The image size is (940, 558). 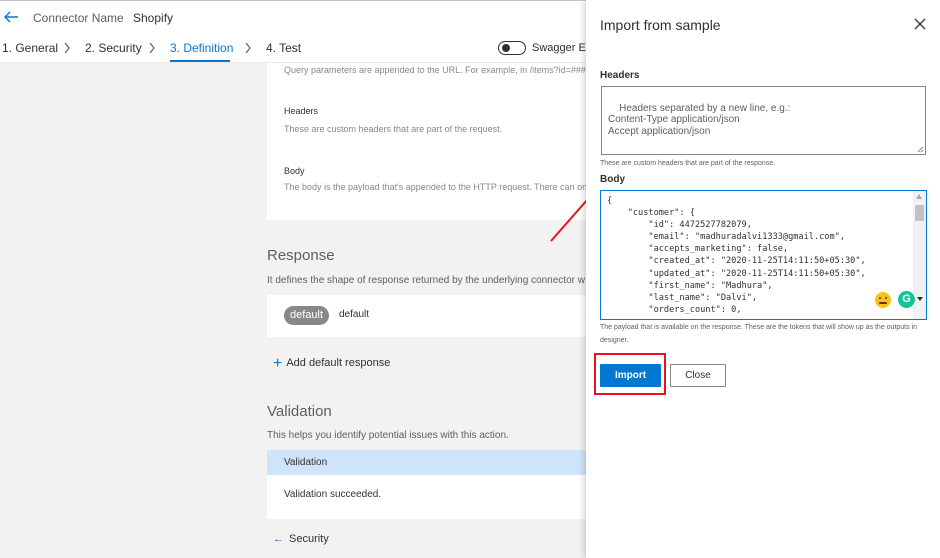 I want to click on arrow-left-icon: ←, so click(x=278, y=539).